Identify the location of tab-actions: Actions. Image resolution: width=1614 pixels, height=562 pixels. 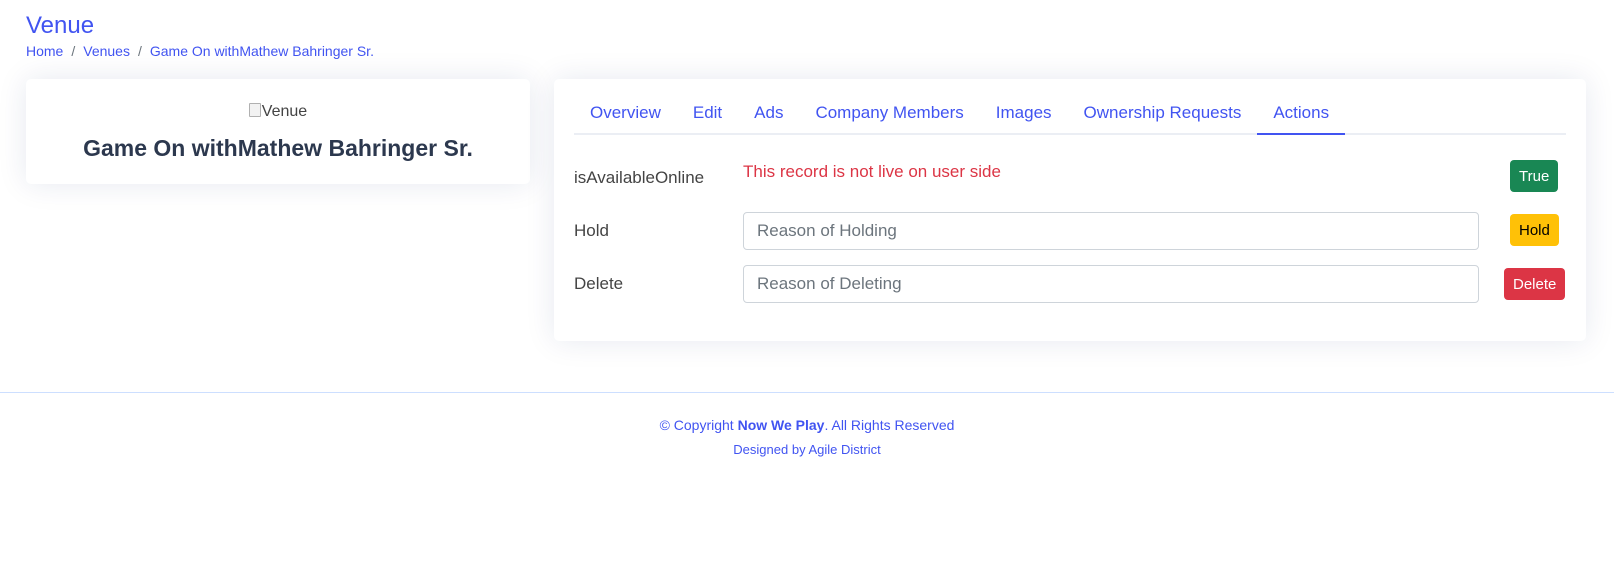
(1301, 115).